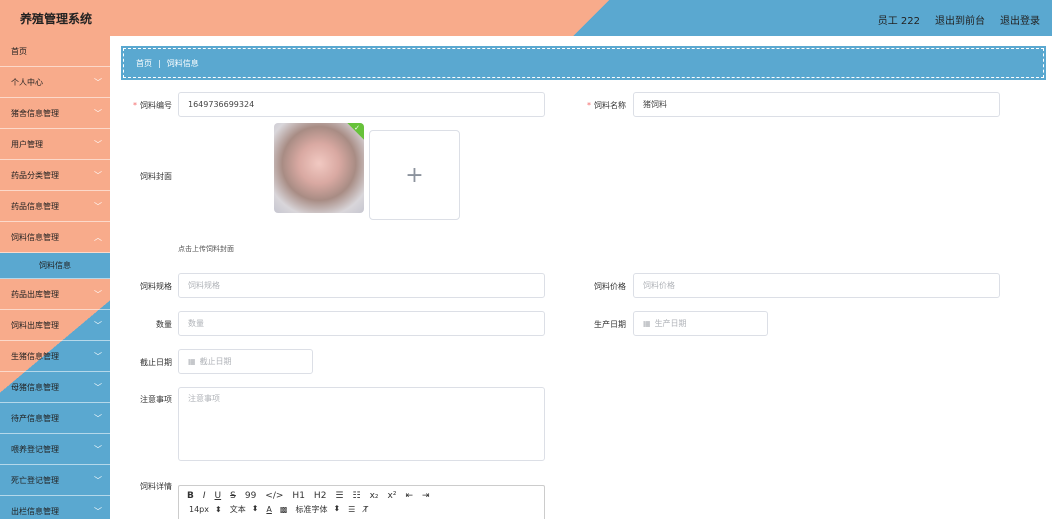 The height and width of the screenshot is (519, 1052). Describe the element at coordinates (365, 509) in the screenshot. I see `clear-format-icon: T̸` at that location.